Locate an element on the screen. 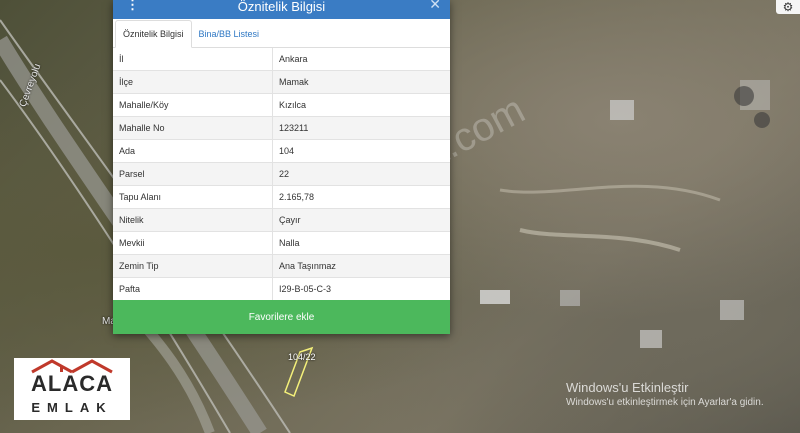 The width and height of the screenshot is (800, 433). table-row: Zemin Tip Ana Taşınmaz is located at coordinates (281, 266).